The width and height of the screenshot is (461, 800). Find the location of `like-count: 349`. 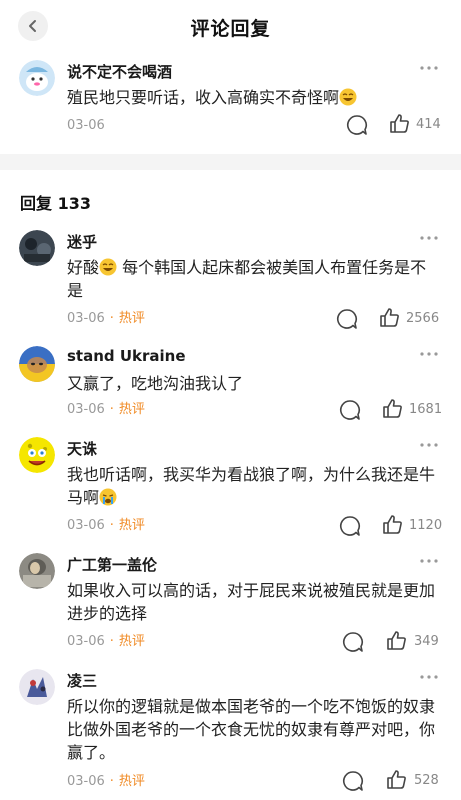

like-count: 349 is located at coordinates (426, 641).